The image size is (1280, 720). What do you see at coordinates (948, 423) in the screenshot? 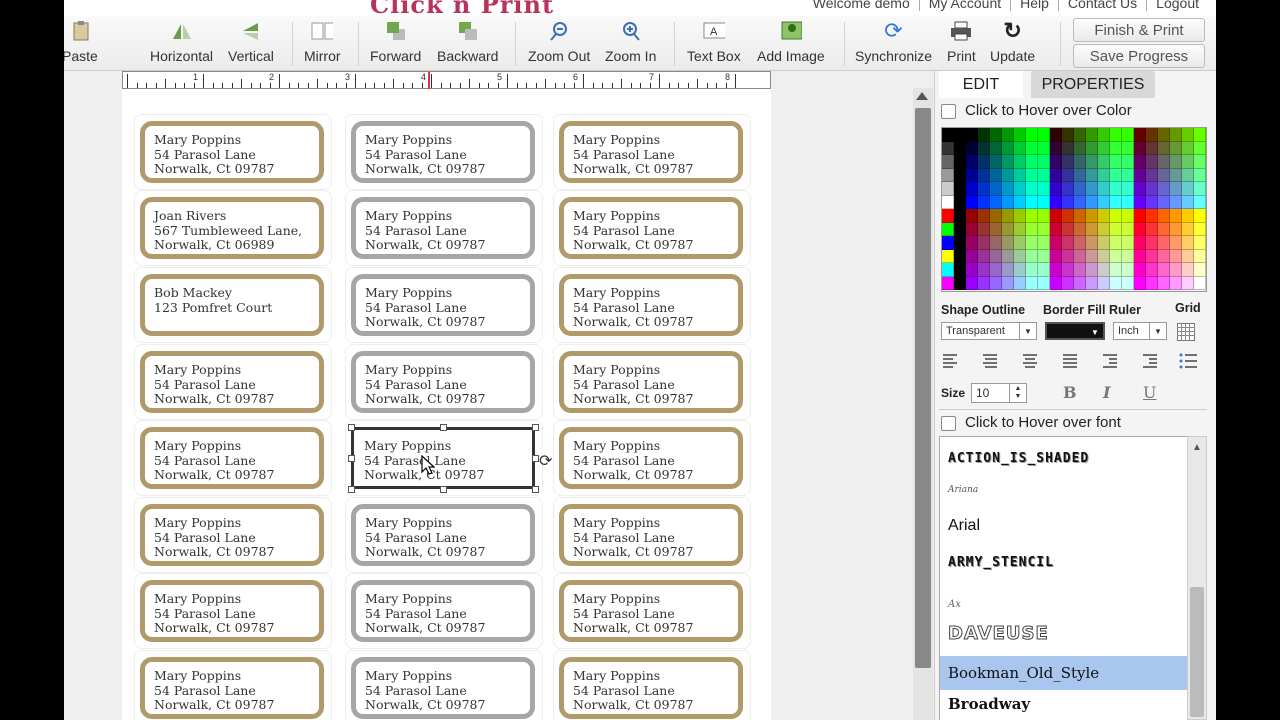
I see `hover-font-checkbox` at bounding box center [948, 423].